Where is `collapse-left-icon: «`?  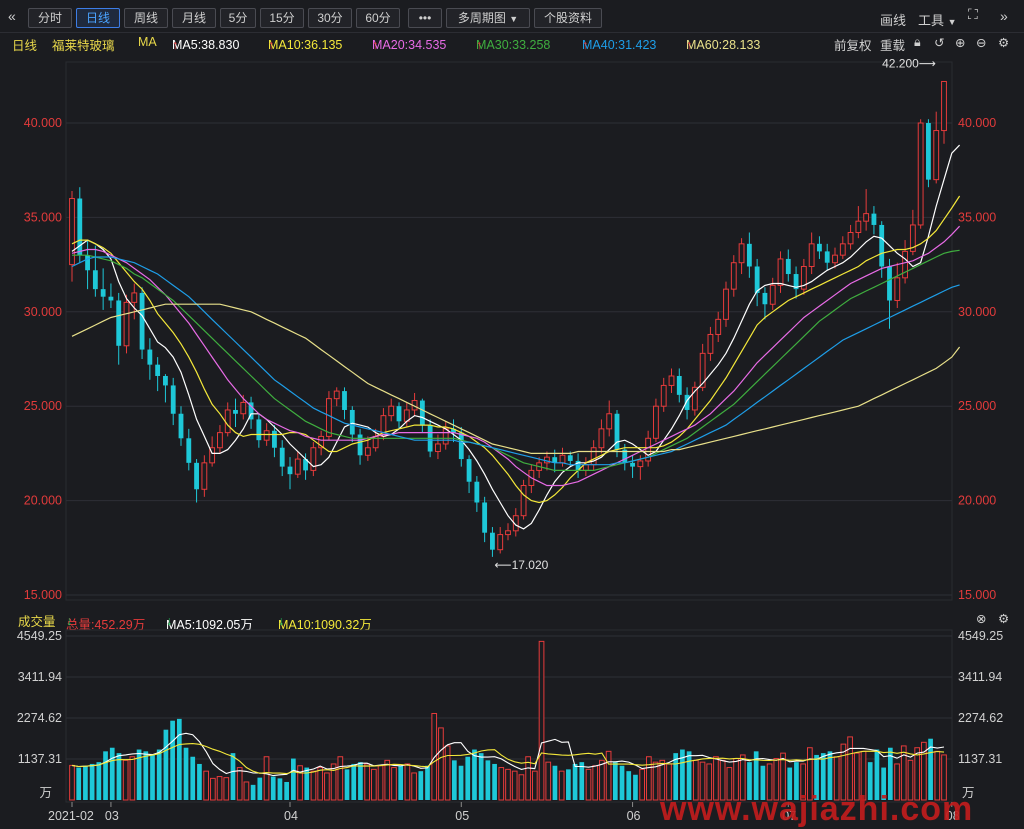
collapse-left-icon: « is located at coordinates (12, 16).